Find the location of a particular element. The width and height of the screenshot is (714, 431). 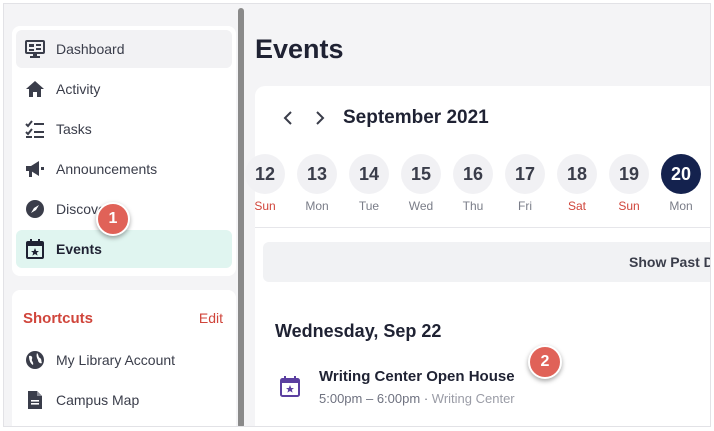

day-picker-item: 17 Fri is located at coordinates (525, 185).